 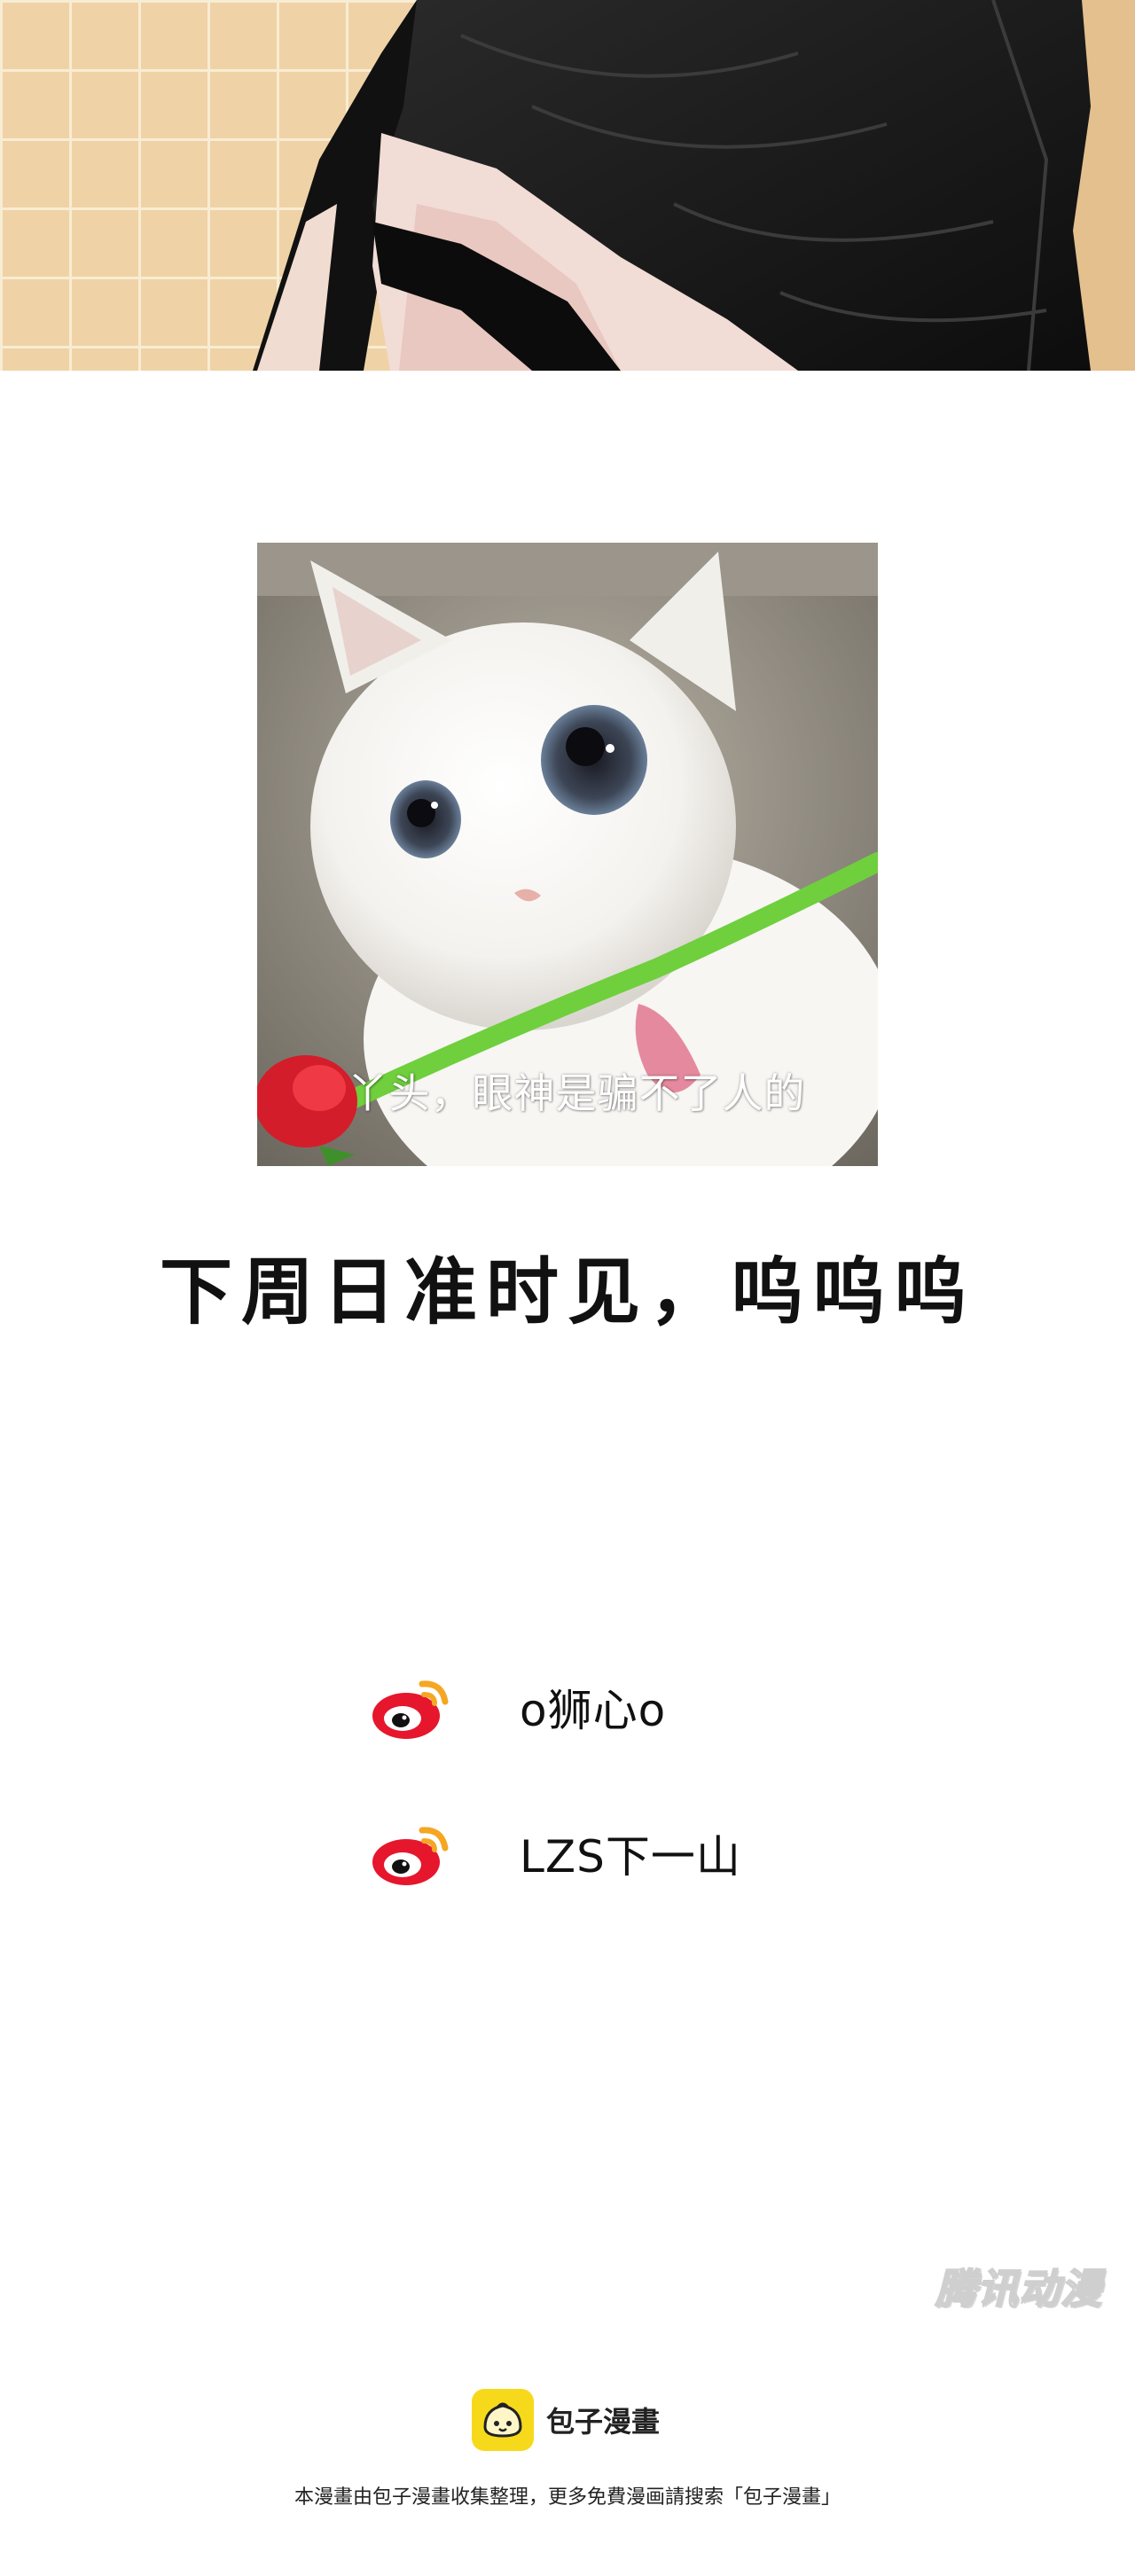 What do you see at coordinates (568, 854) in the screenshot?
I see `cat-meme-image: 丫头，眼神是骗不了人的` at bounding box center [568, 854].